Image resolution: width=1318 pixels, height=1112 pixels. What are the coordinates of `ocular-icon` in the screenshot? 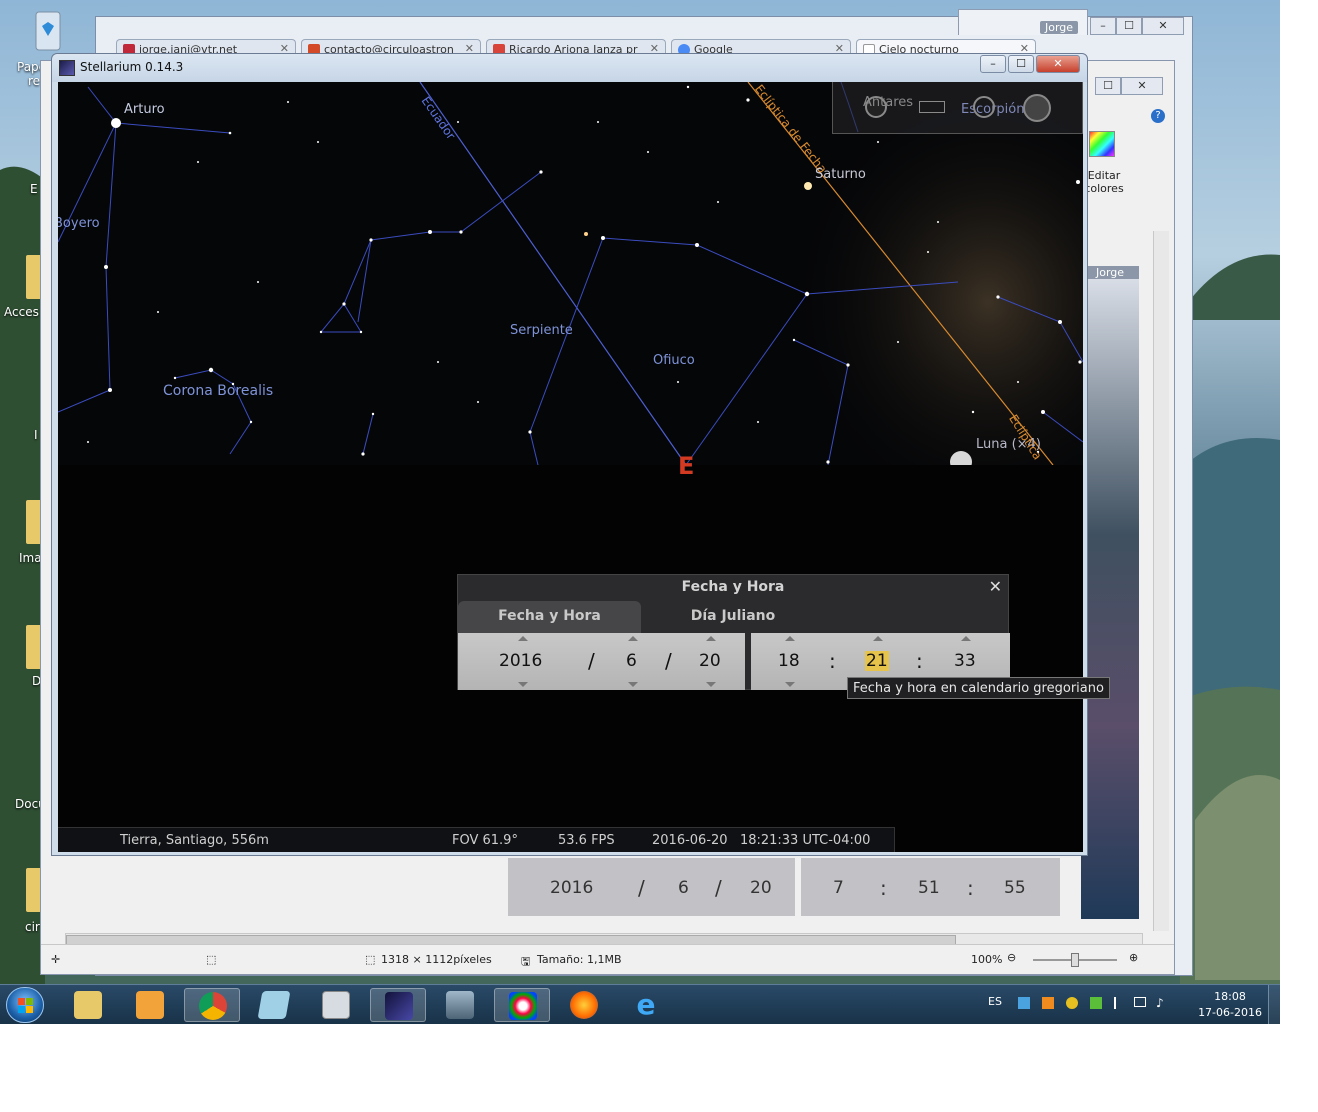 It's located at (932, 107).